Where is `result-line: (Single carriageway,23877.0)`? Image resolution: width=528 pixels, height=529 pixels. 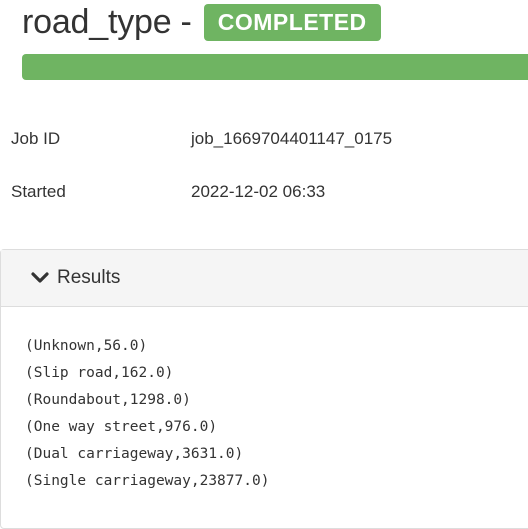
result-line: (Single carriageway,23877.0) is located at coordinates (147, 481).